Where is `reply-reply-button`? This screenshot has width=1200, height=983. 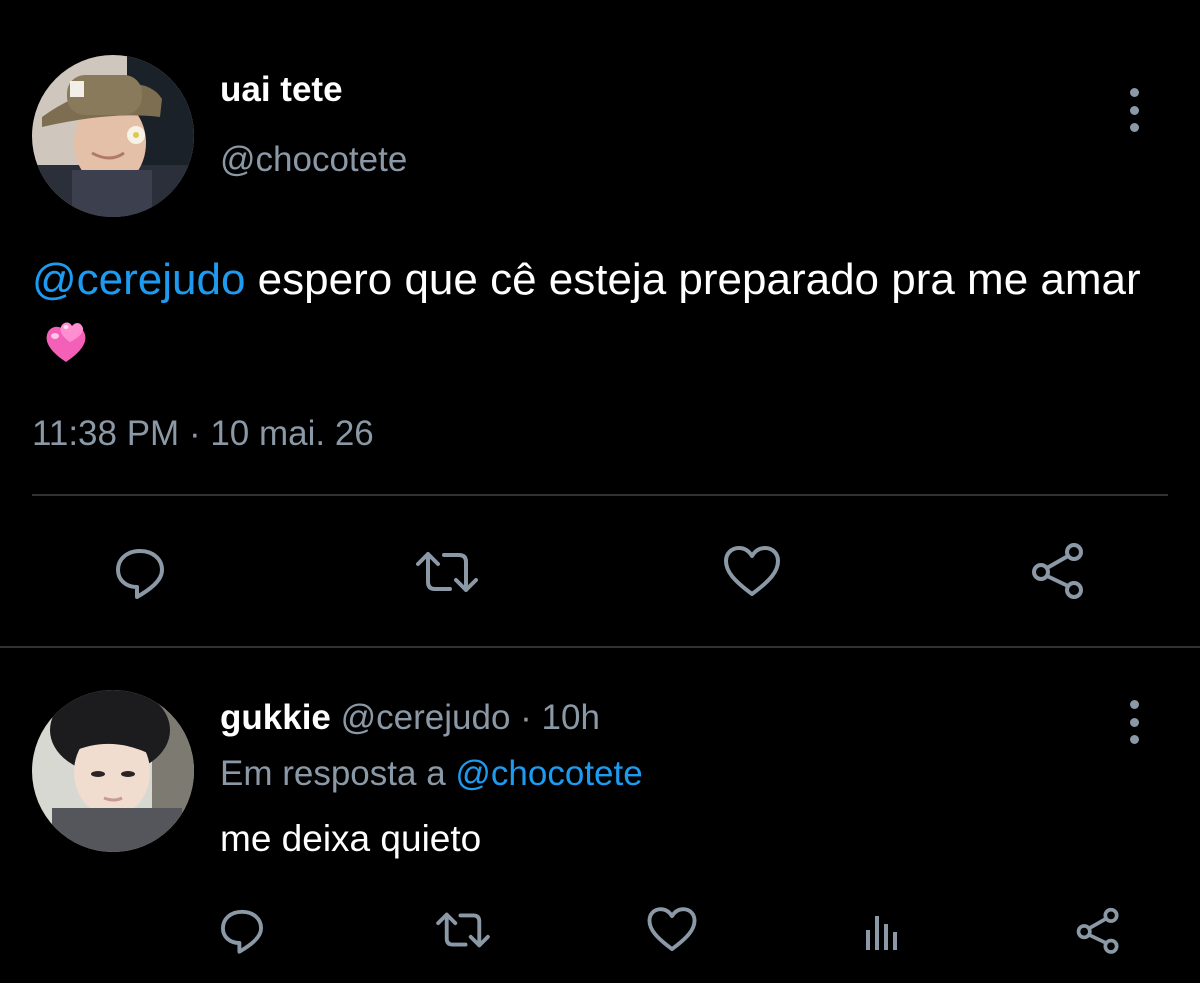 reply-reply-button is located at coordinates (242, 930).